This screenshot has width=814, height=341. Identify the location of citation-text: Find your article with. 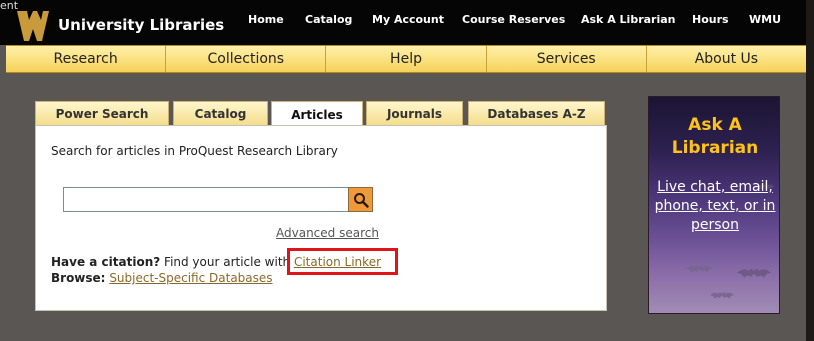
(227, 262).